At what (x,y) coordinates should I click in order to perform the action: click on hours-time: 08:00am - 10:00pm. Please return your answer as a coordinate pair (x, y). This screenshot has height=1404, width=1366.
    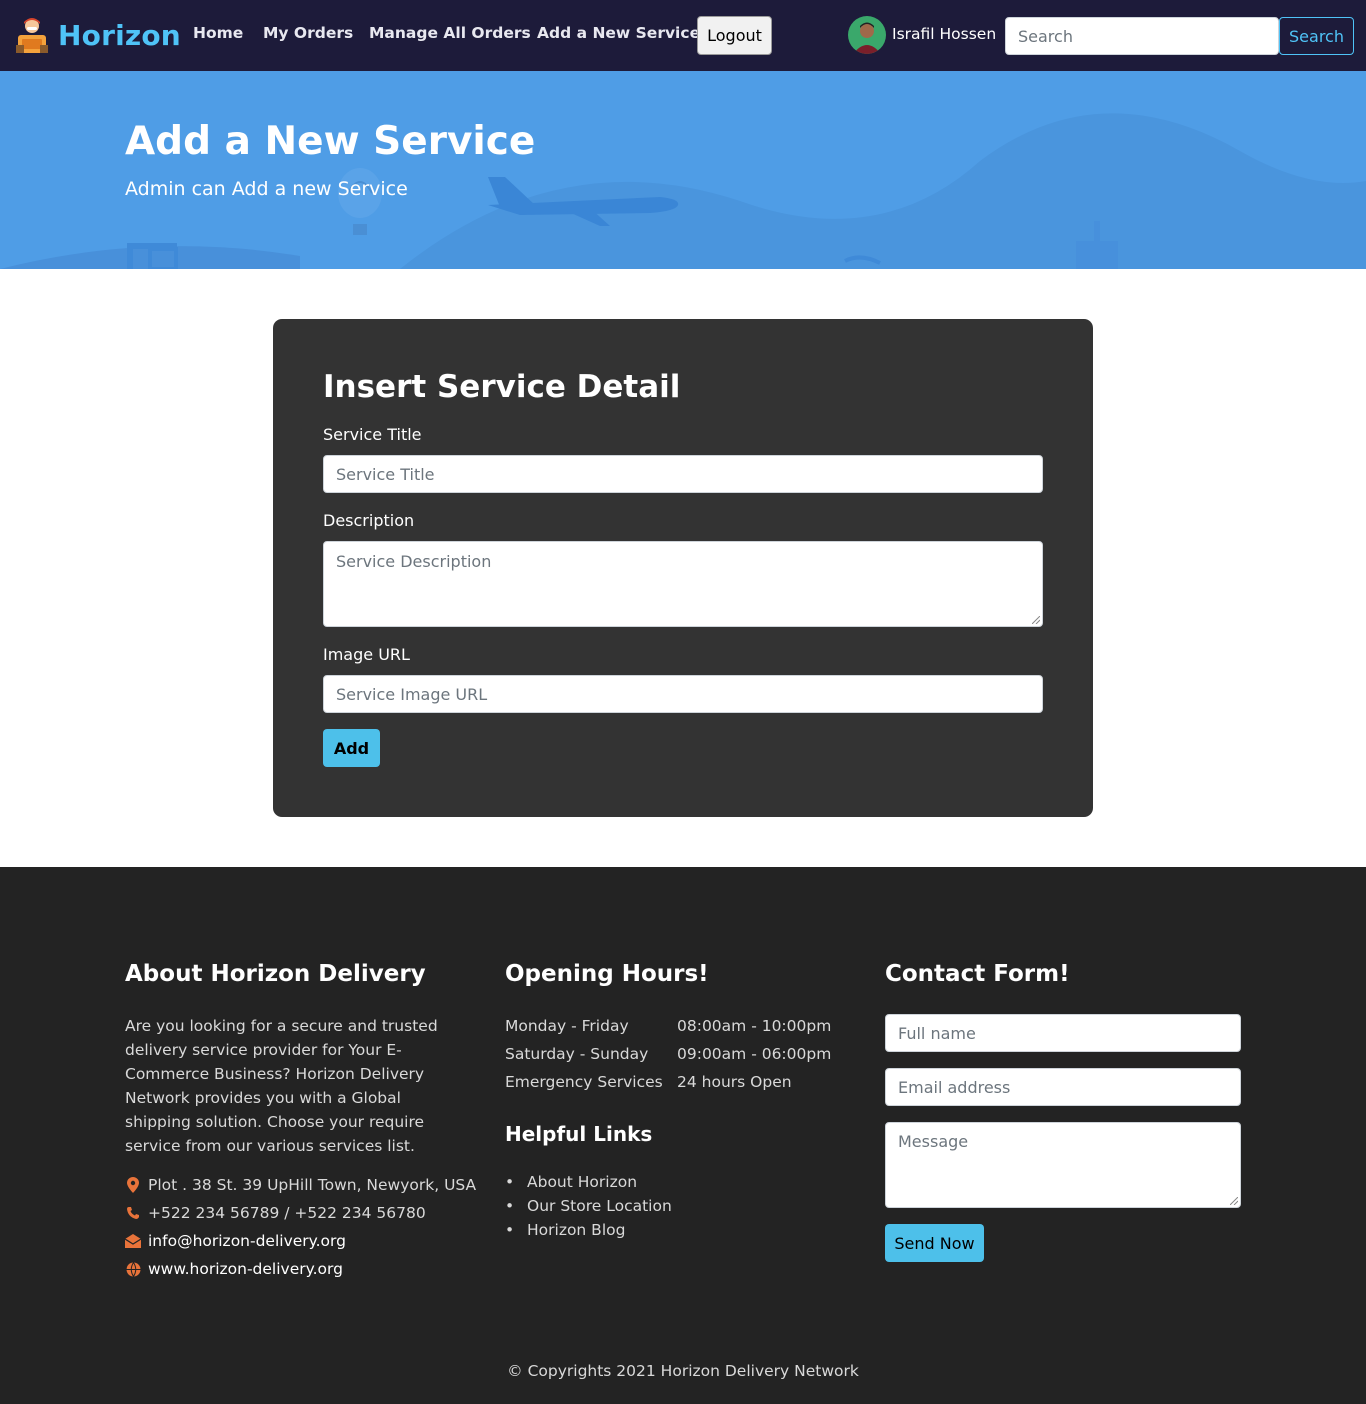
    Looking at the image, I should click on (754, 1026).